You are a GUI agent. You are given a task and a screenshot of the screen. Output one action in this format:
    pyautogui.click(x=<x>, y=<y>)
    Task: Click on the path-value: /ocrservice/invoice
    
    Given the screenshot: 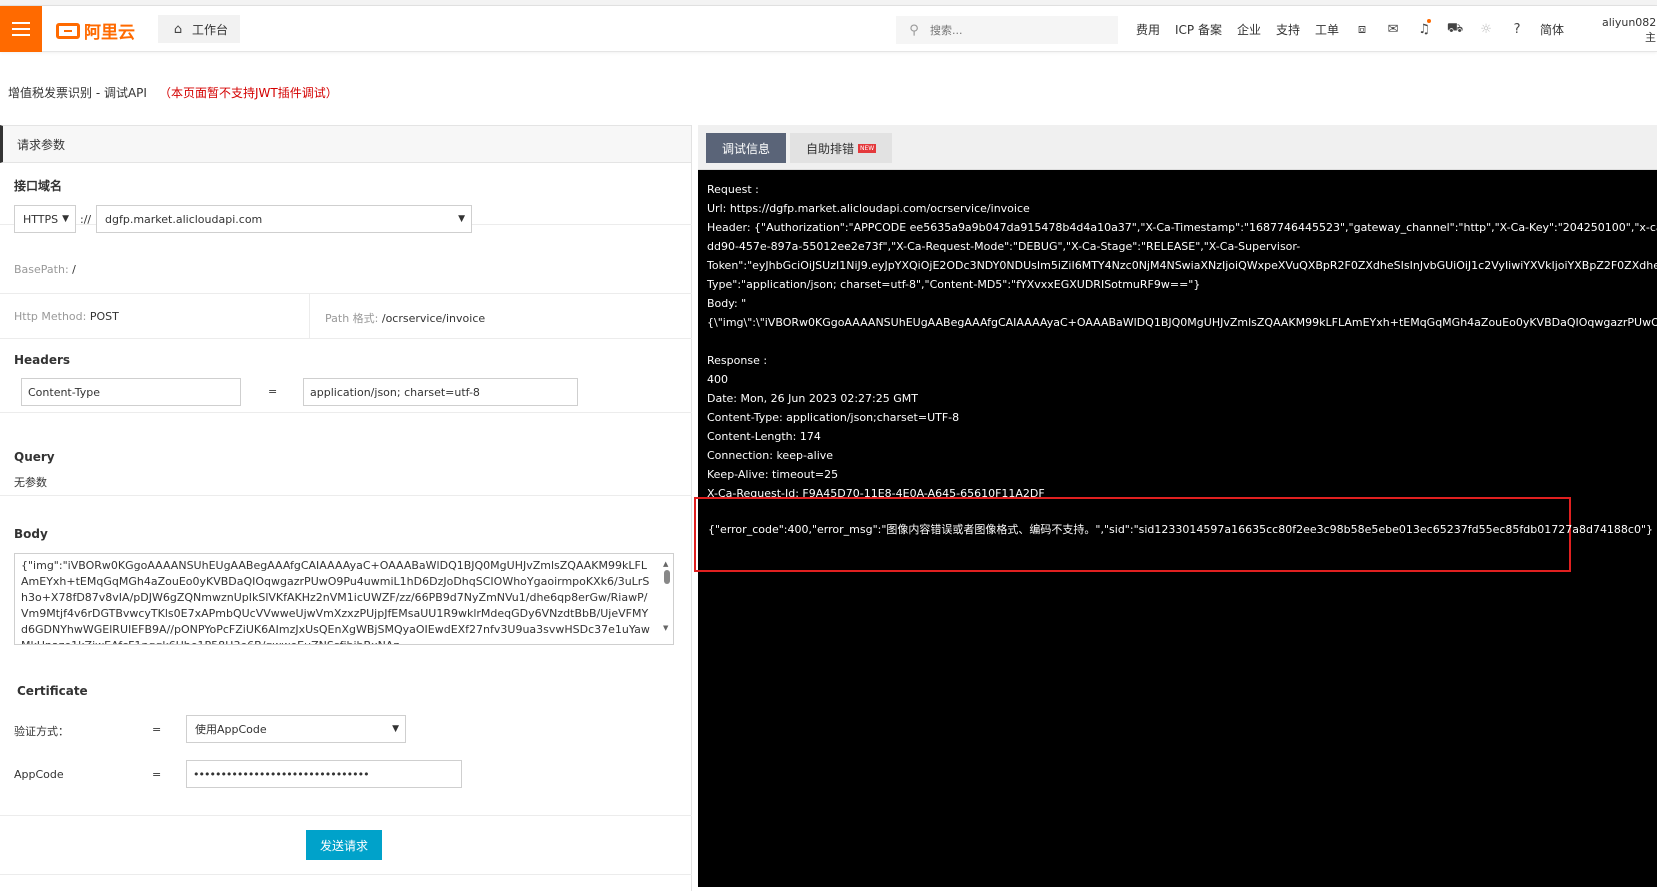 What is the action you would take?
    pyautogui.click(x=433, y=318)
    